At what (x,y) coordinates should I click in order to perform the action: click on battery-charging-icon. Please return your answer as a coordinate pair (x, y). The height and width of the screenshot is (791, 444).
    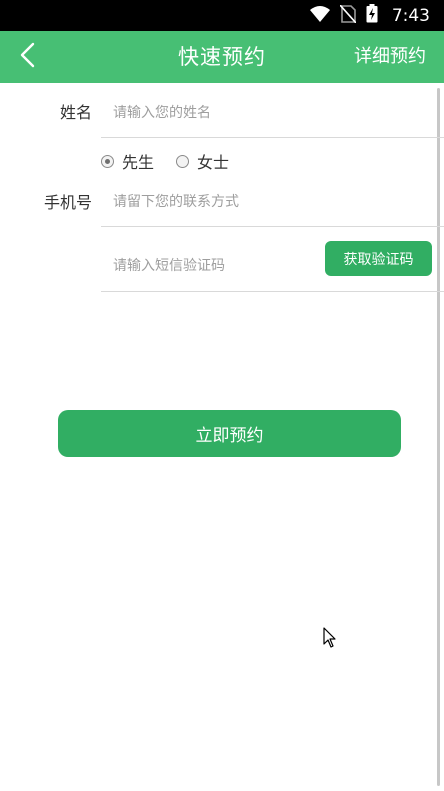
    Looking at the image, I should click on (372, 15).